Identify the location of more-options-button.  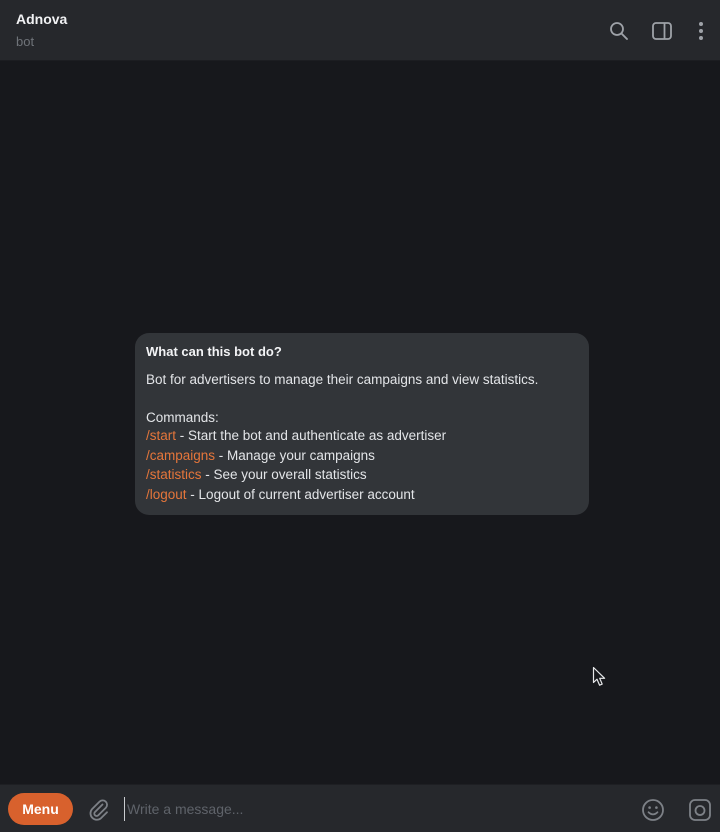
(701, 31).